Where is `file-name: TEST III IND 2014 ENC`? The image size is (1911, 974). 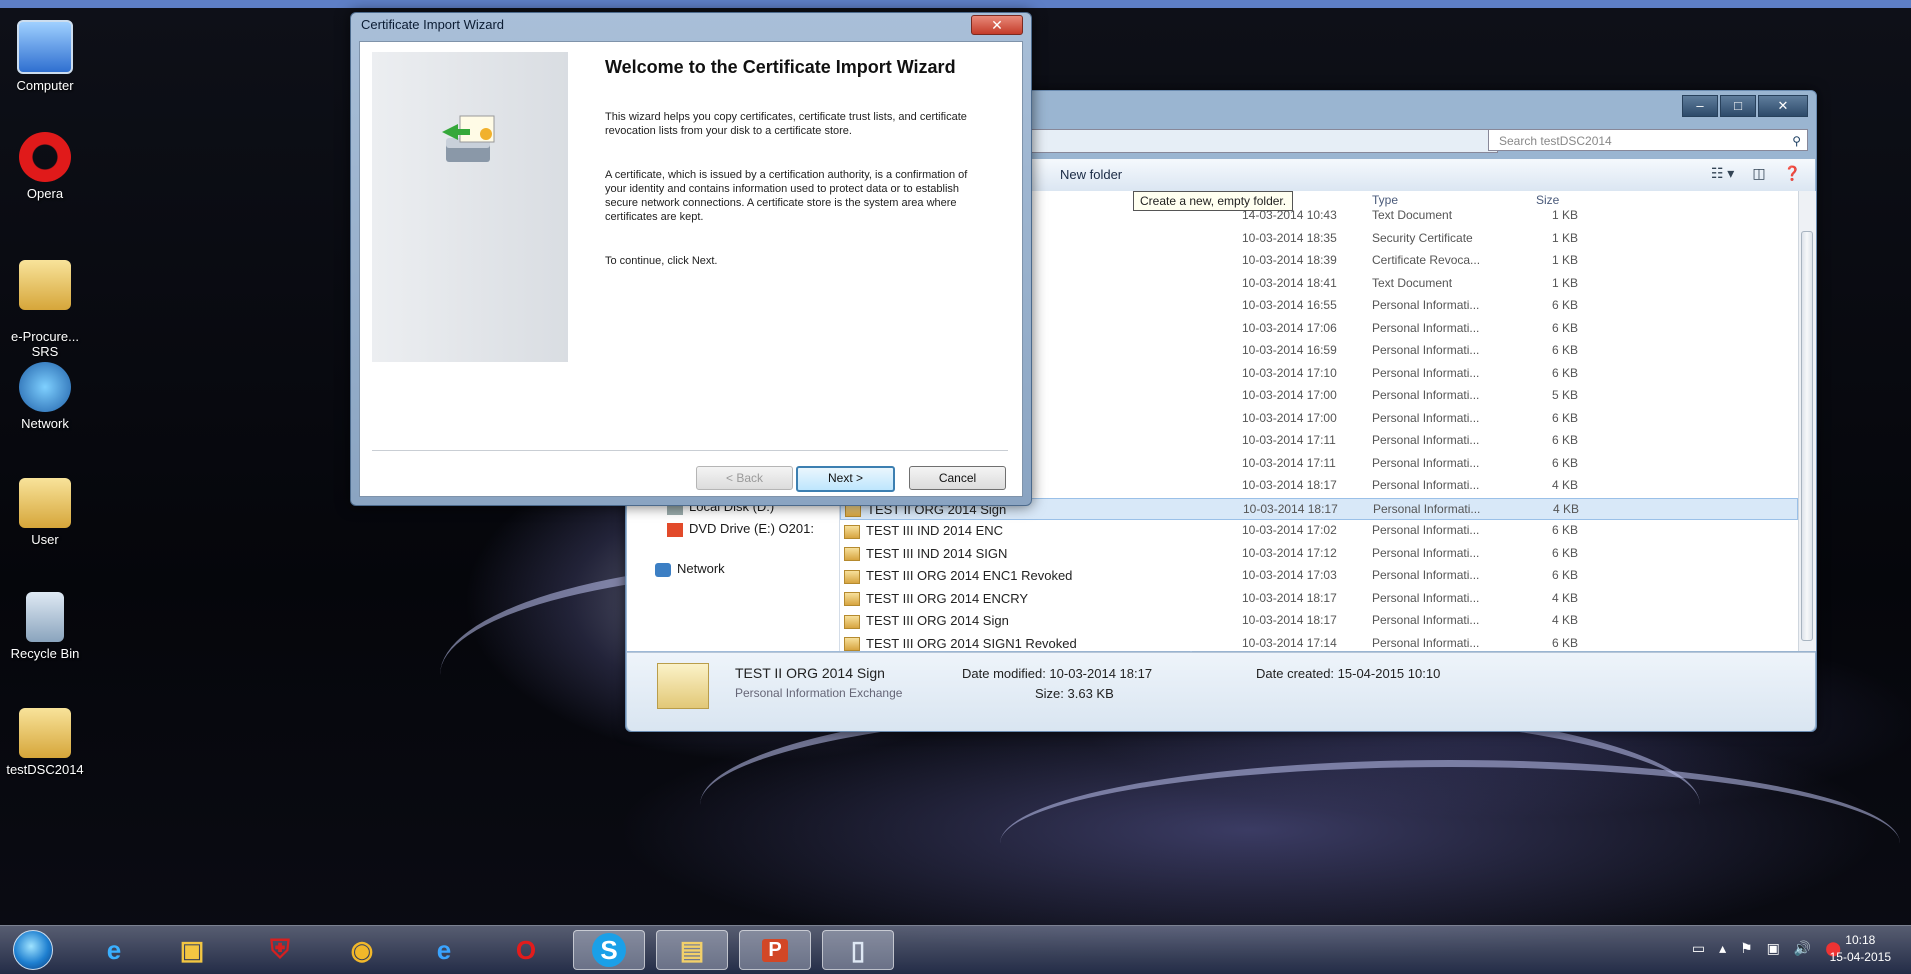 file-name: TEST III IND 2014 ENC is located at coordinates (923, 531).